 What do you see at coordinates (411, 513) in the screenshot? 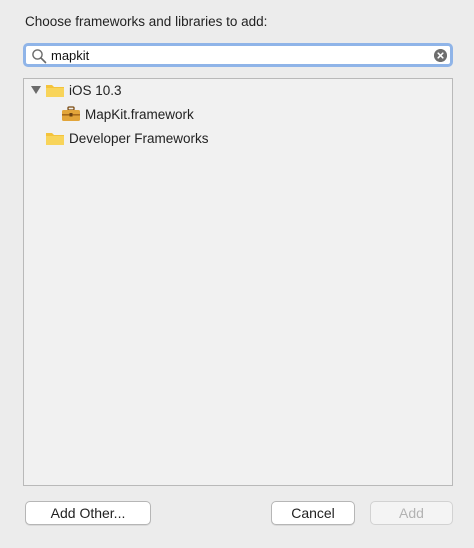
I see `add-button: Add` at bounding box center [411, 513].